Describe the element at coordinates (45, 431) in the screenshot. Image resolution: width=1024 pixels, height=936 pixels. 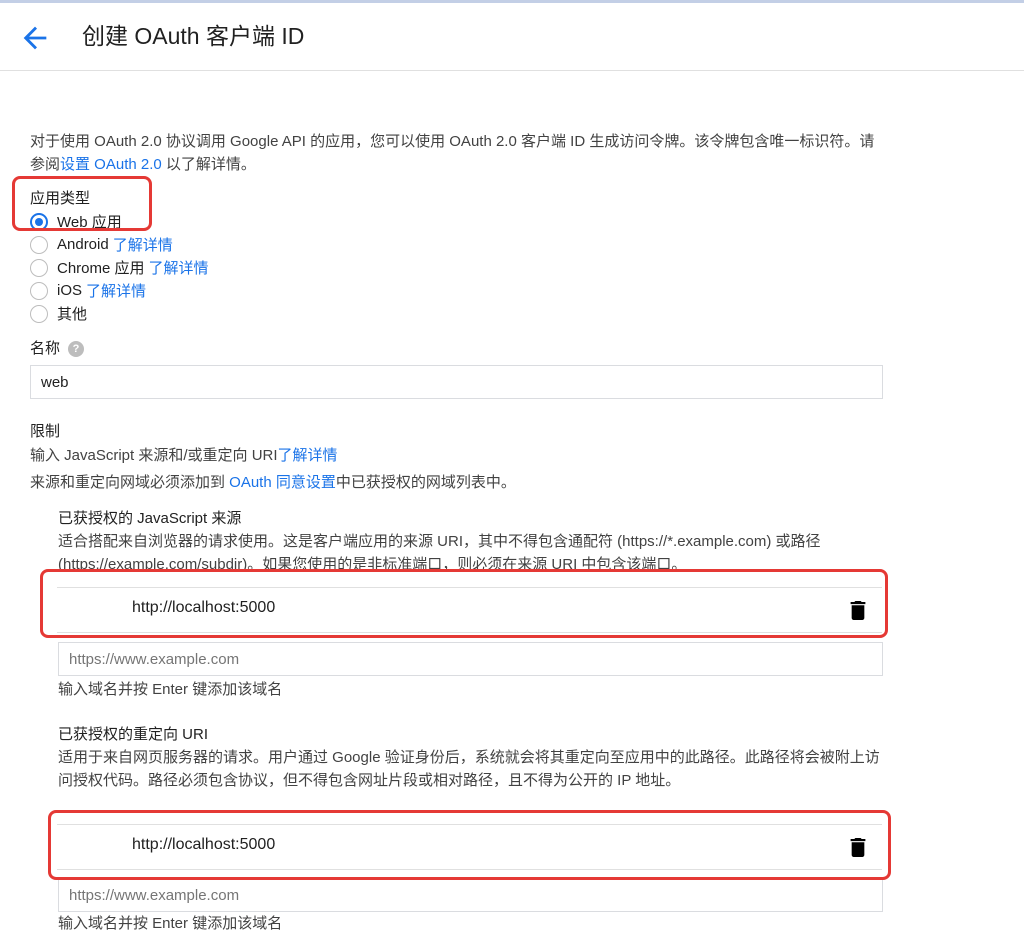
I see `restrictions-label: 限制` at that location.